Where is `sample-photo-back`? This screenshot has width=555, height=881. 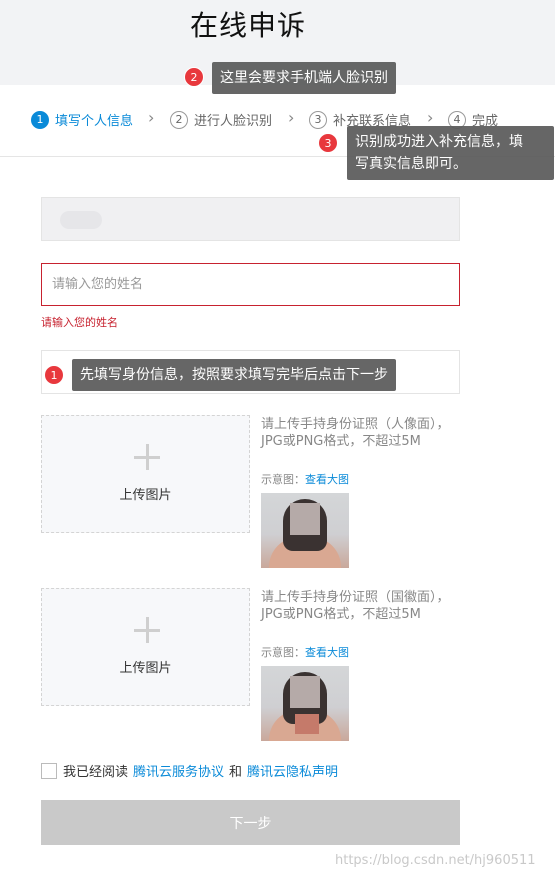
sample-photo-back is located at coordinates (305, 703).